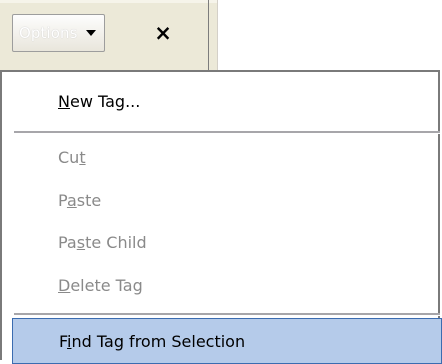 The width and height of the screenshot is (442, 364). What do you see at coordinates (227, 314) in the screenshot?
I see `menu-separator` at bounding box center [227, 314].